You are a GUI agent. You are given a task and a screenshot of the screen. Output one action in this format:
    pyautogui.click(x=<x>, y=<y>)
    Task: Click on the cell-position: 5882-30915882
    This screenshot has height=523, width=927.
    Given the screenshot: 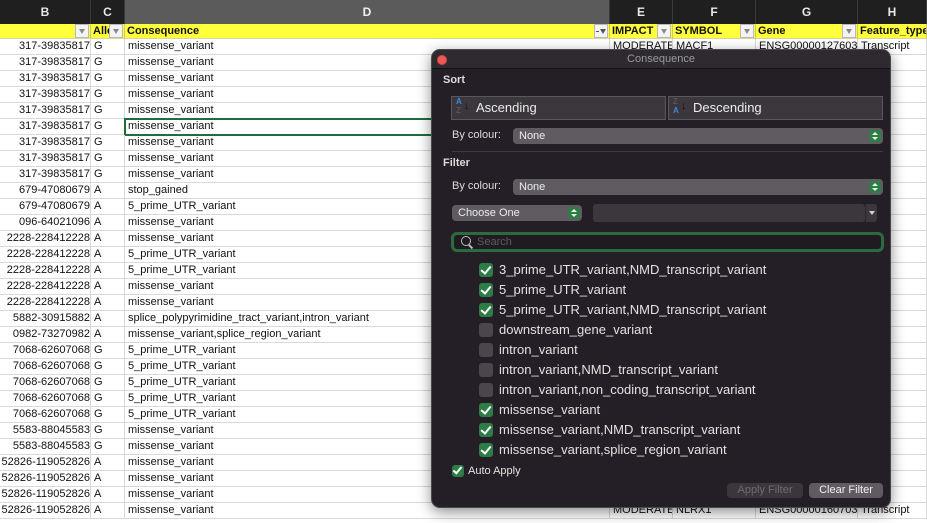 What is the action you would take?
    pyautogui.click(x=45, y=319)
    